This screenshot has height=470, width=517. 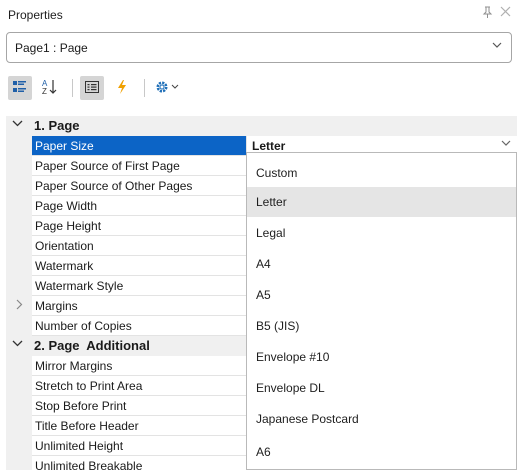 I want to click on property-name: Mirror Margins, so click(x=139, y=366).